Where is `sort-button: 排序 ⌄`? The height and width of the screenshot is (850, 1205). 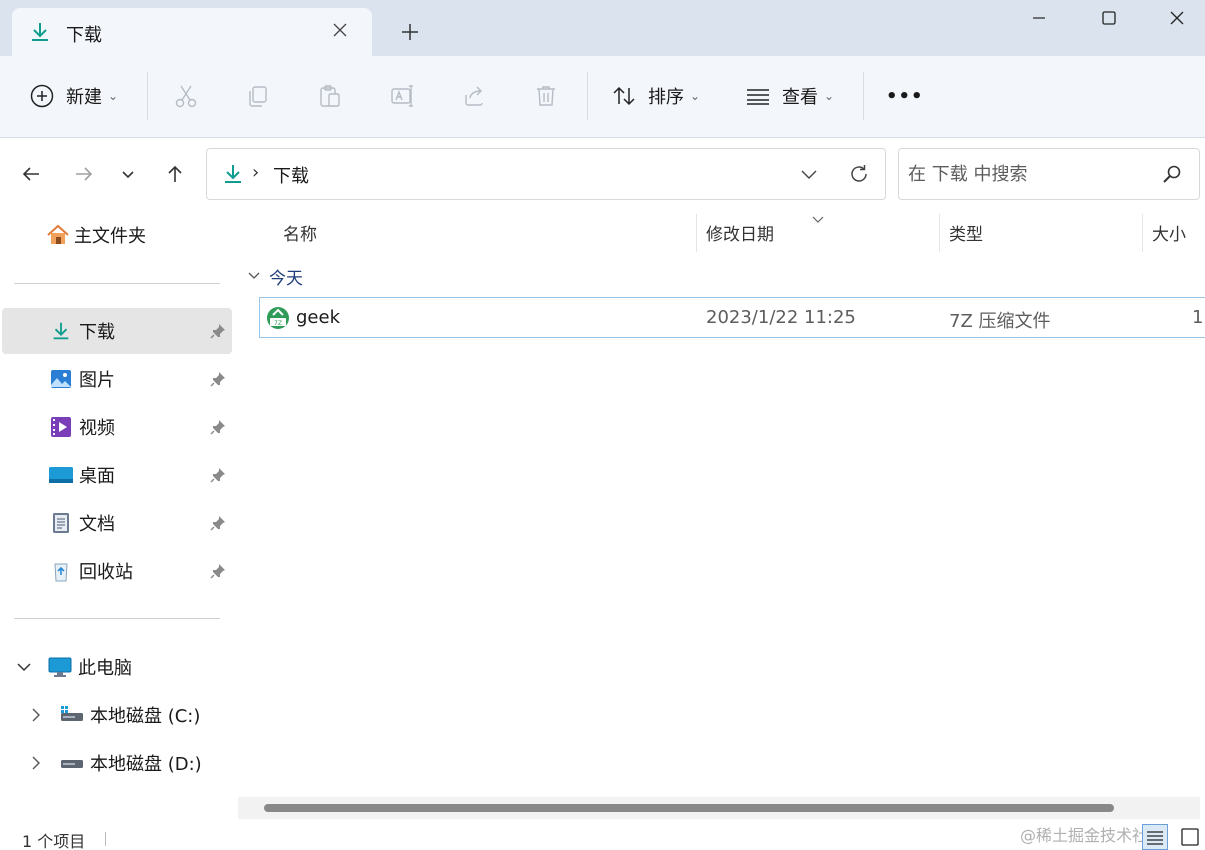
sort-button: 排序 ⌄ is located at coordinates (655, 96).